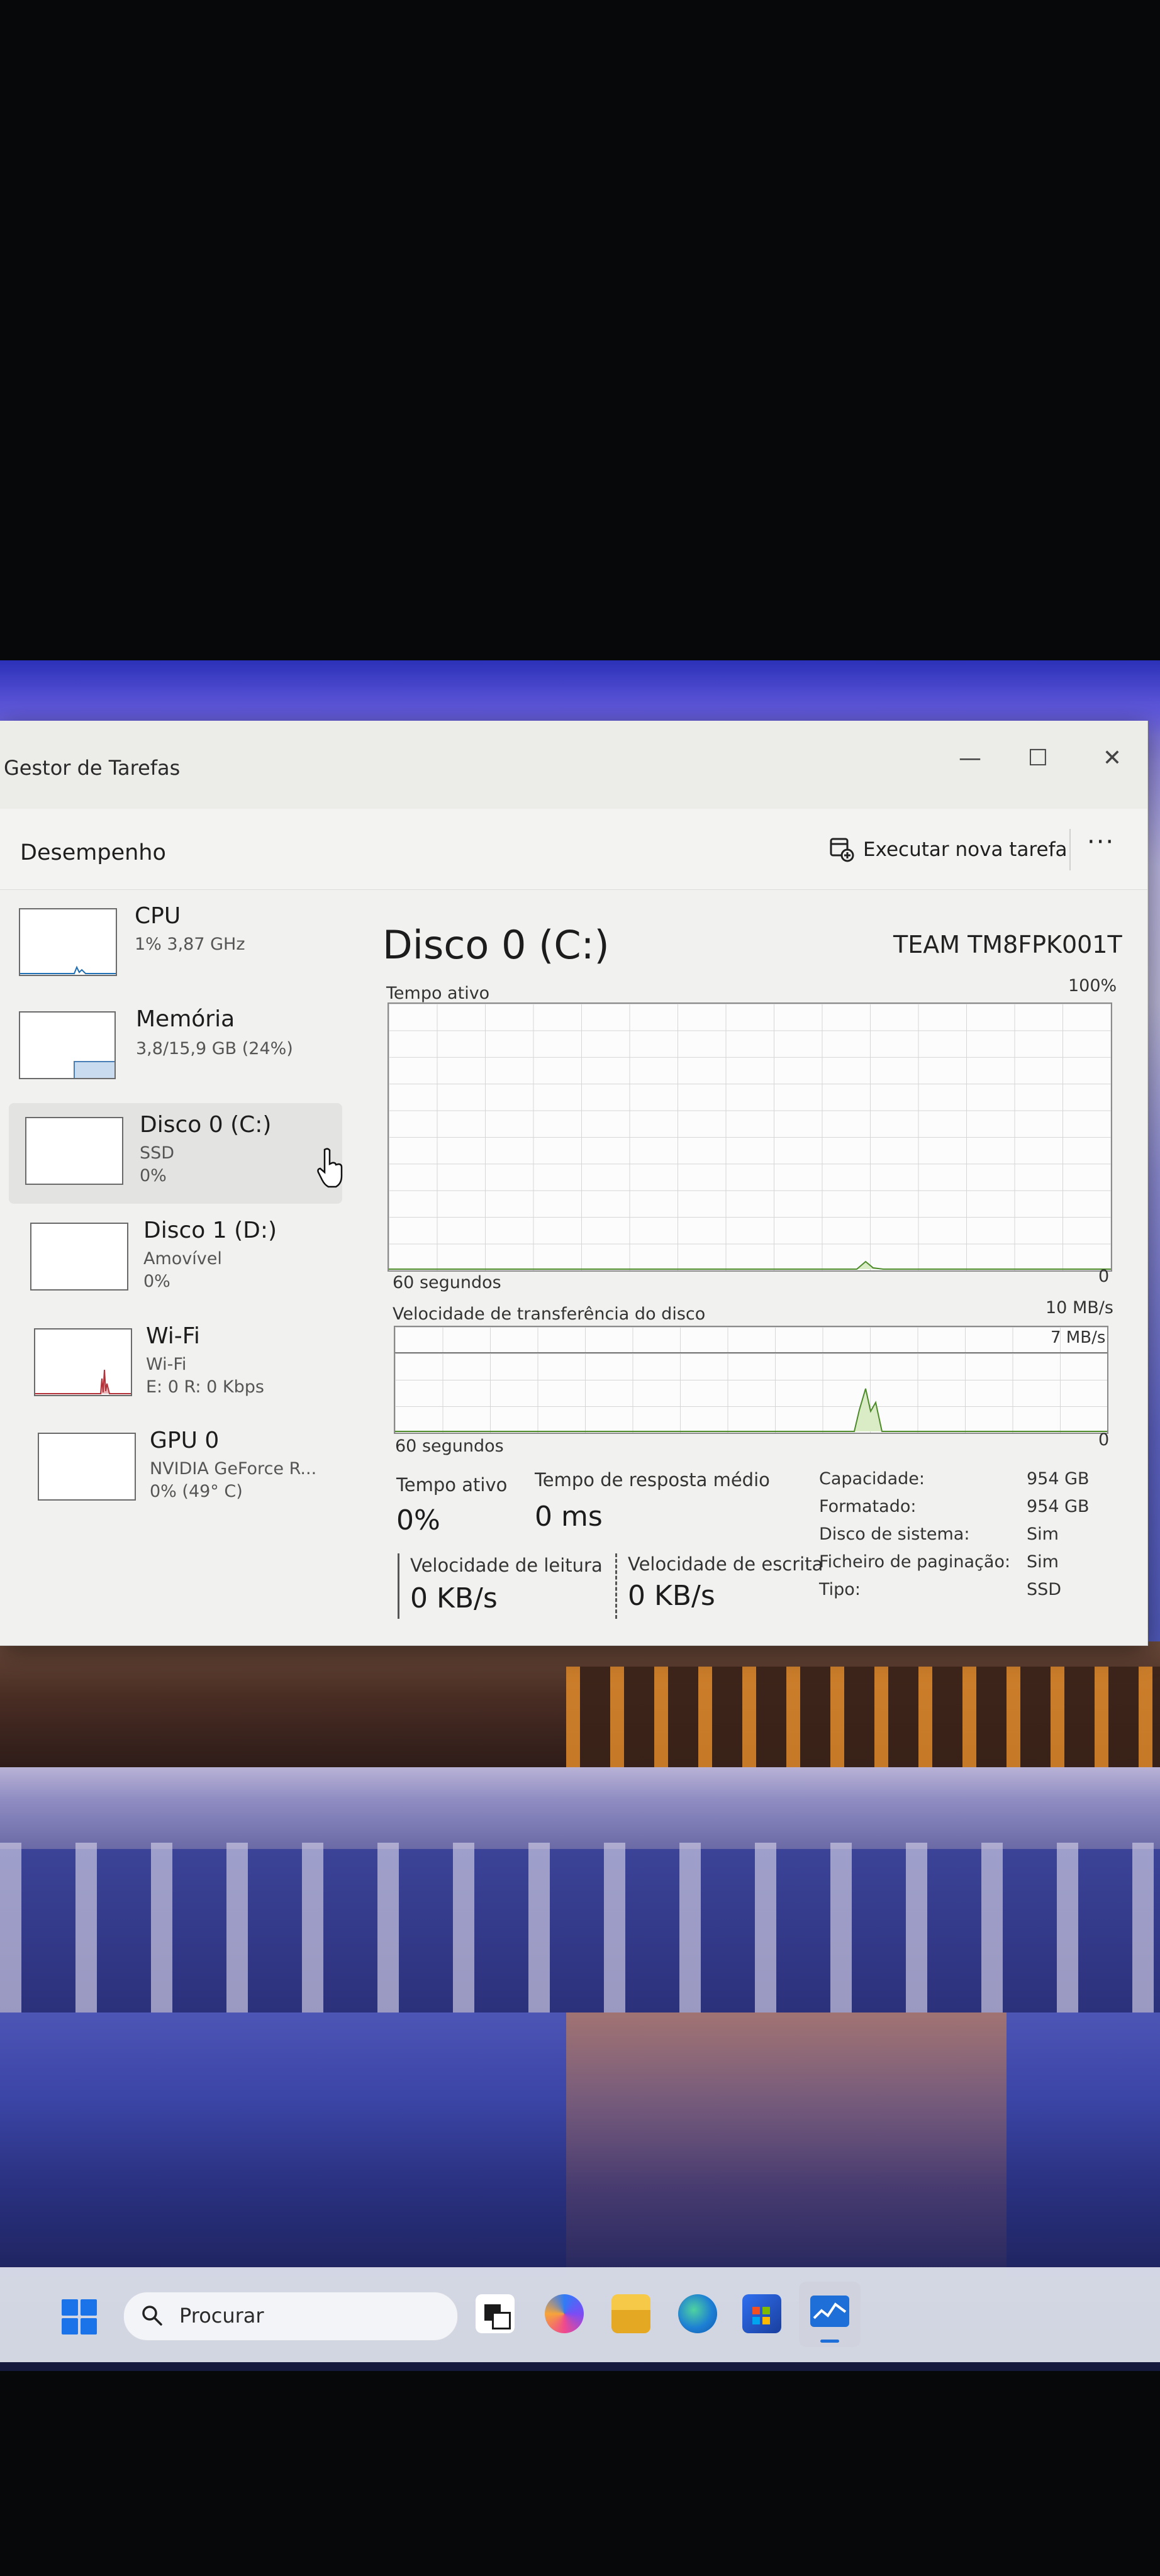 Image resolution: width=1160 pixels, height=2576 pixels. What do you see at coordinates (206, 1125) in the screenshot?
I see `sidebar-item-name: Disco 0 (C:)` at bounding box center [206, 1125].